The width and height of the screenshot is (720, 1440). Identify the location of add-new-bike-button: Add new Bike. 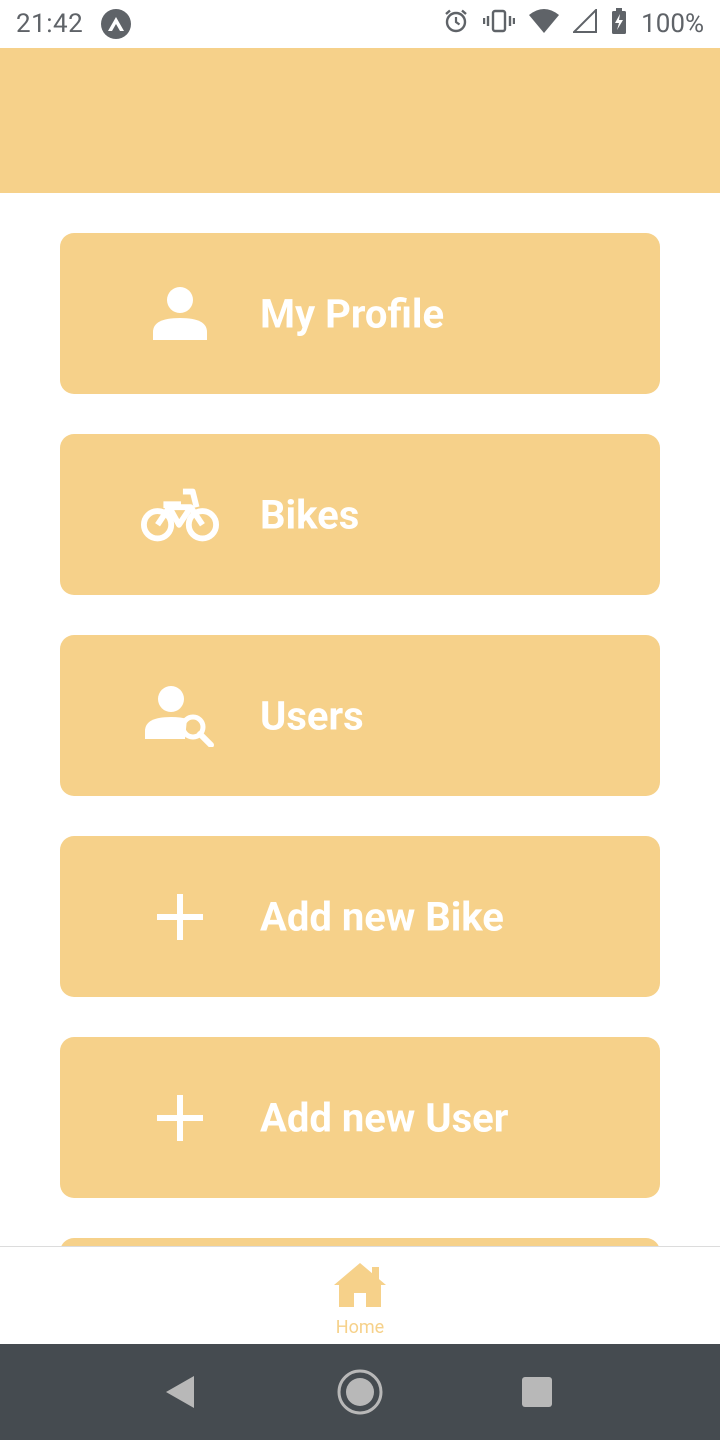
(360, 916).